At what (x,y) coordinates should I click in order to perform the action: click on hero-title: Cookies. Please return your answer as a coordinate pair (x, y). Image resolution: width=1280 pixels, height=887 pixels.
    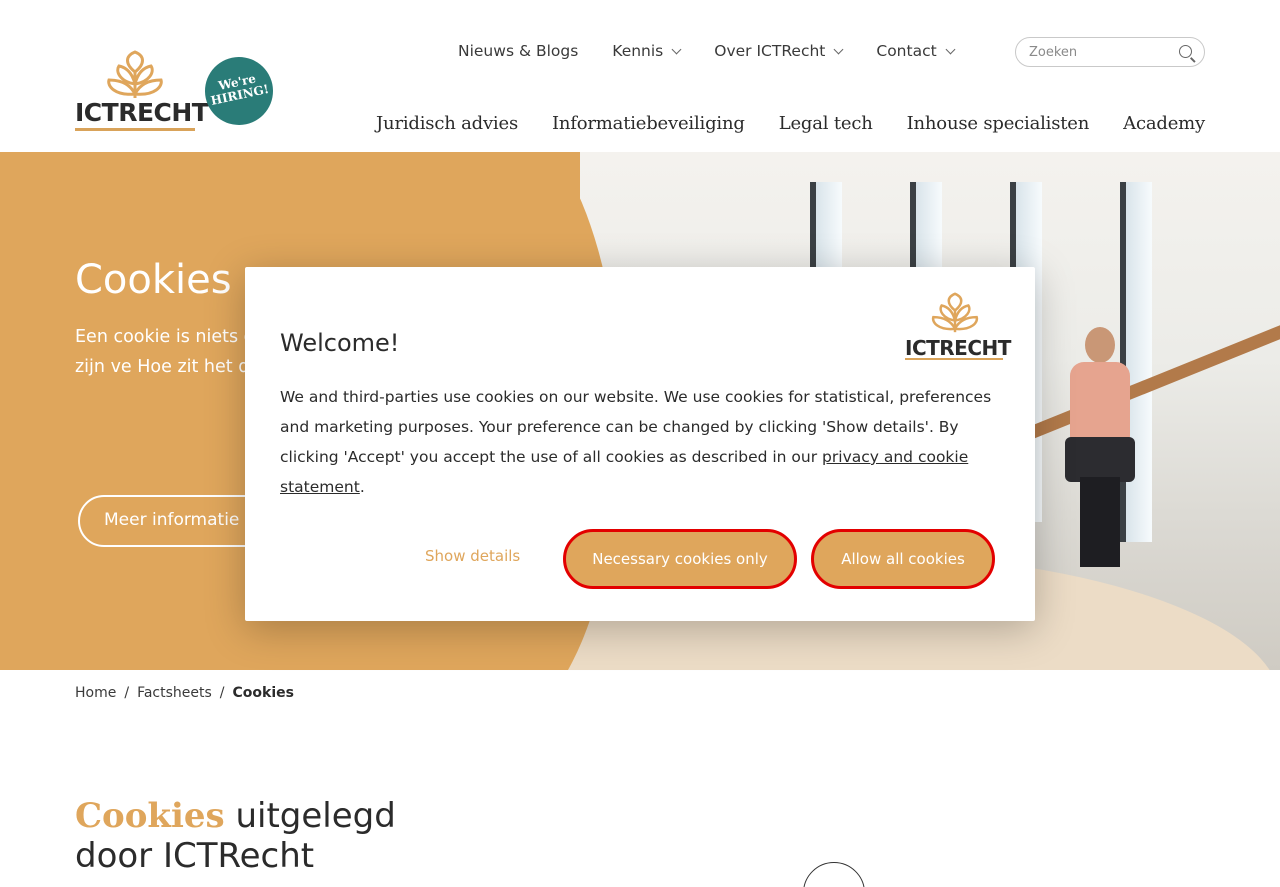
    Looking at the image, I should click on (153, 280).